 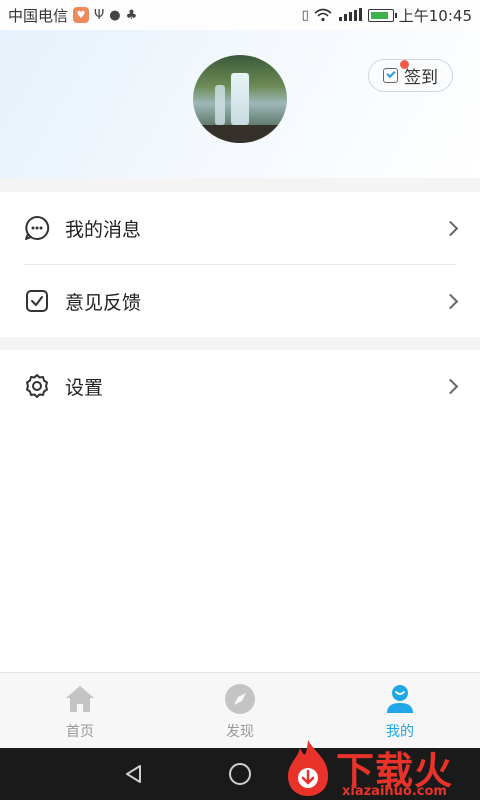 What do you see at coordinates (80, 699) in the screenshot?
I see `home-icon` at bounding box center [80, 699].